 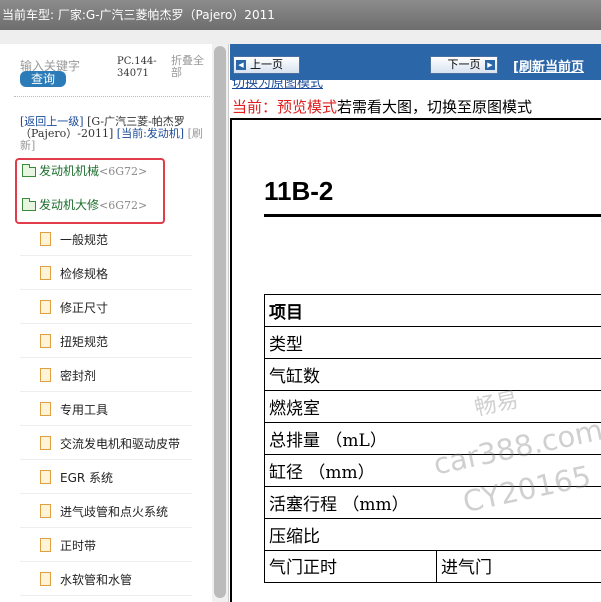 I want to click on list-item-label: 扭矩规范, so click(x=84, y=342).